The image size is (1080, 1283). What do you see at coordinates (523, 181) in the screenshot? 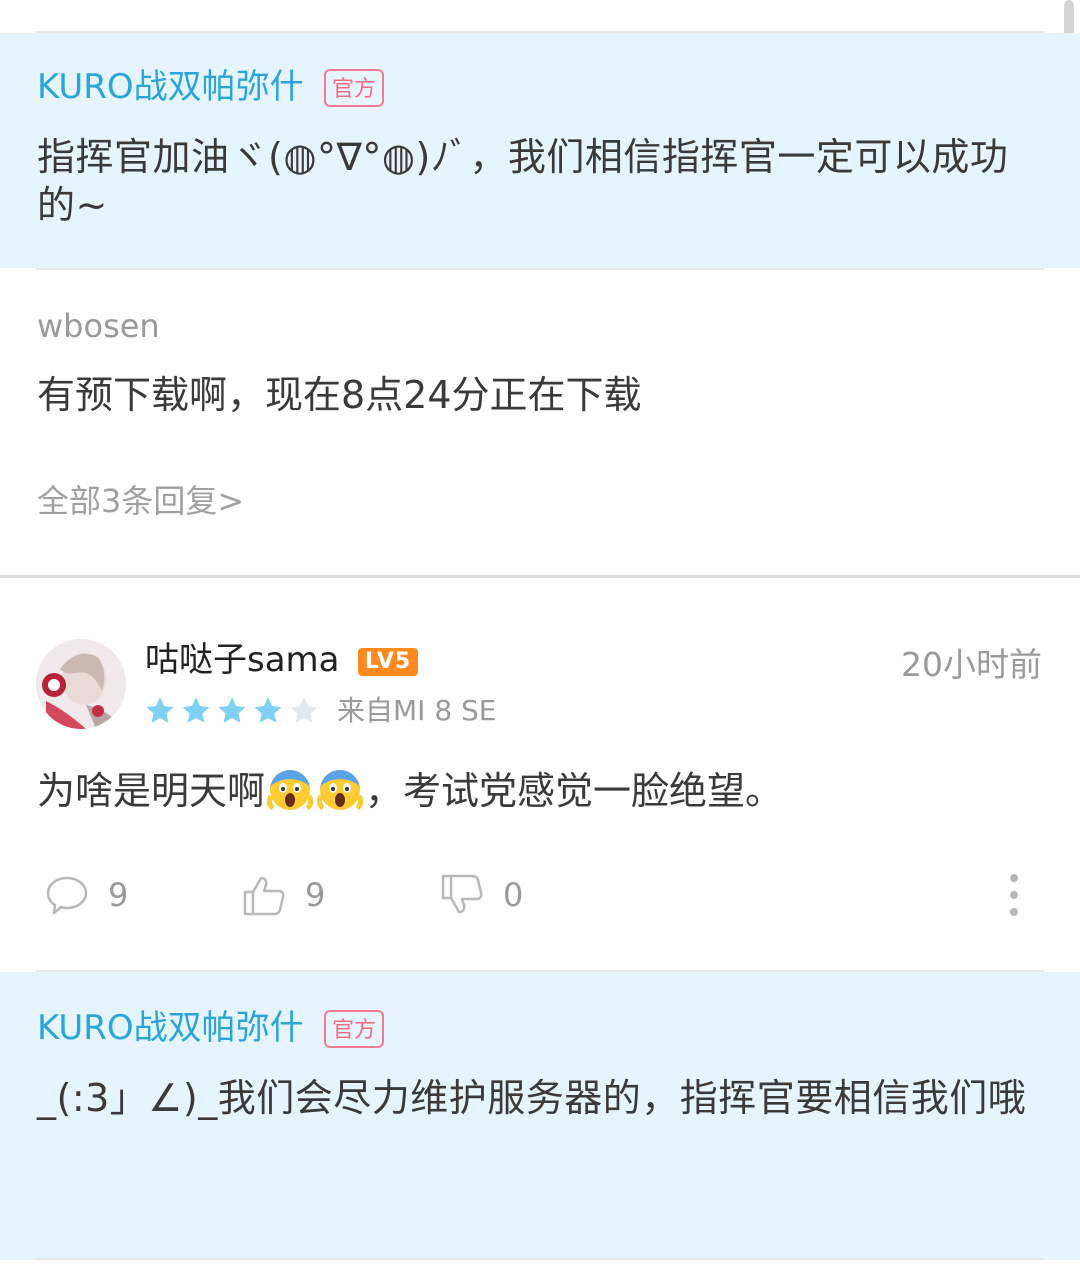
I see `official-reply-text: 指挥官加油ヾ(◍°∇°◍)ﾉﾞ，我们相信指挥官一定可以成功的~` at bounding box center [523, 181].